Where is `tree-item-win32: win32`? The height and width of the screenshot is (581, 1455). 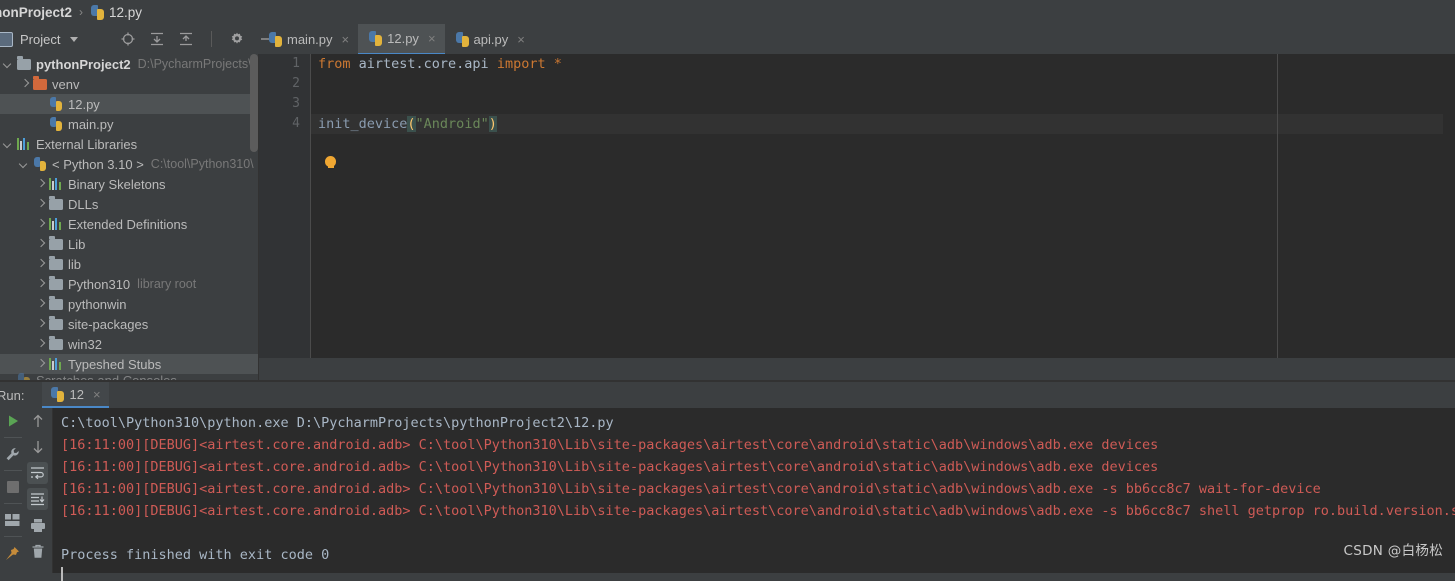
tree-item-win32: win32 is located at coordinates (129, 344).